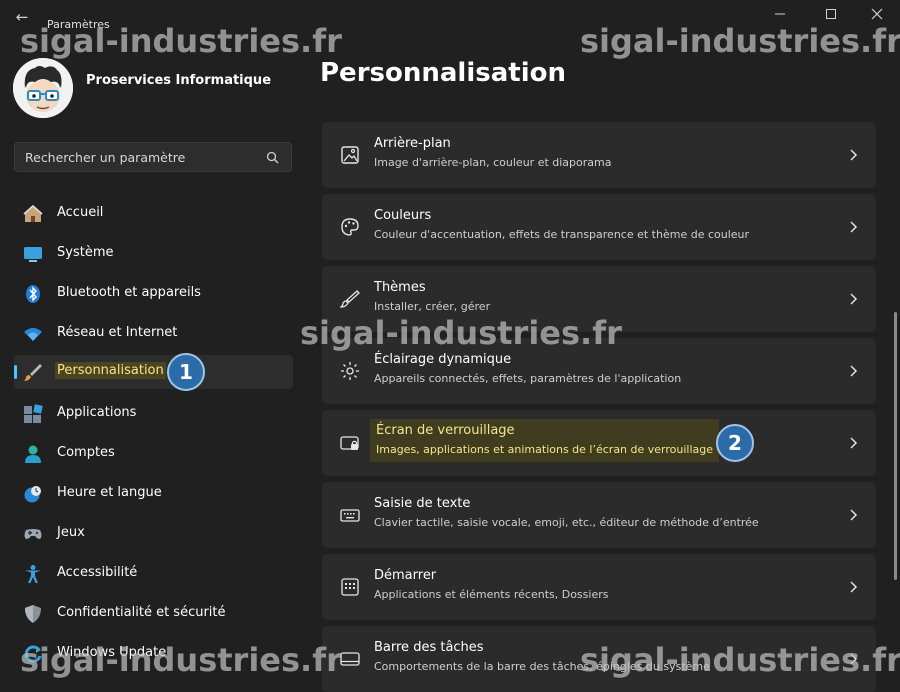  Describe the element at coordinates (735, 443) in the screenshot. I see `step-2-badge: 2` at that location.